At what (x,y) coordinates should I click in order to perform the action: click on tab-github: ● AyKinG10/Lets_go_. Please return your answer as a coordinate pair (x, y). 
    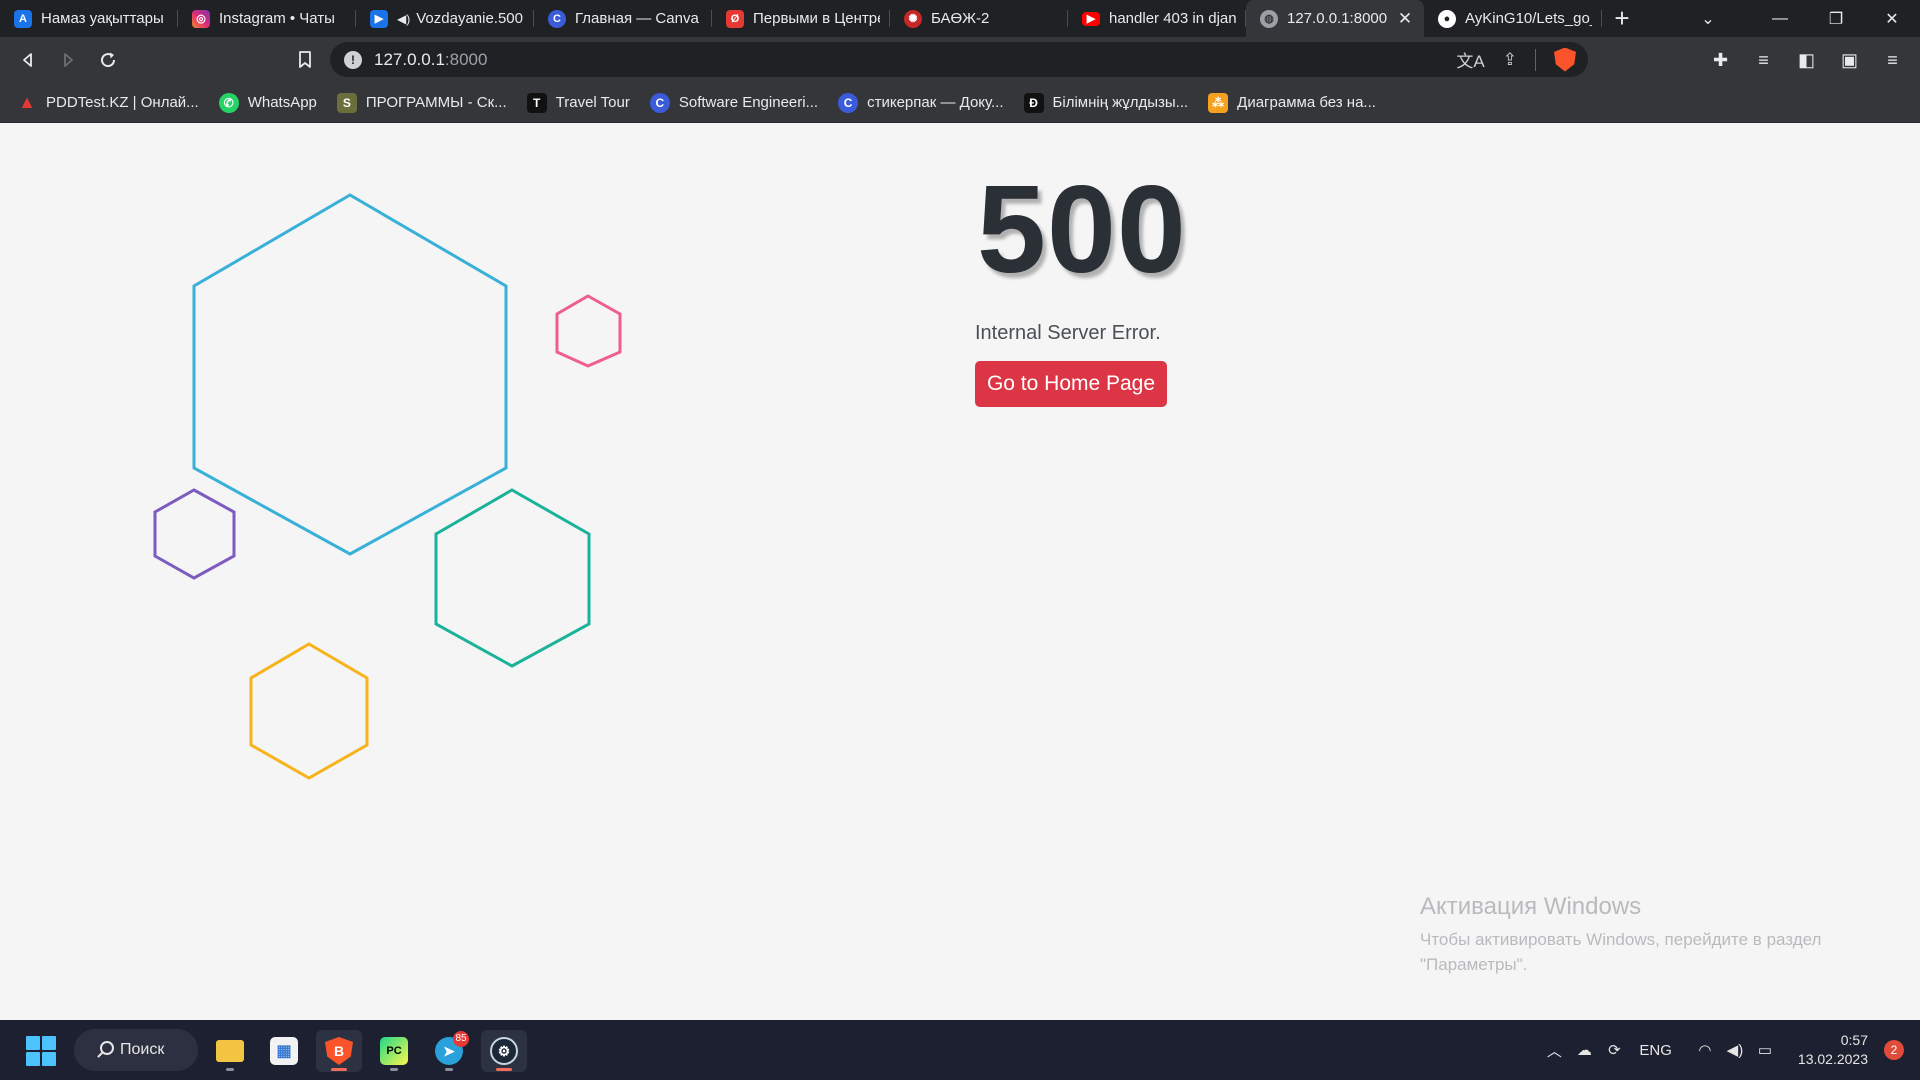
    Looking at the image, I should click on (1513, 18).